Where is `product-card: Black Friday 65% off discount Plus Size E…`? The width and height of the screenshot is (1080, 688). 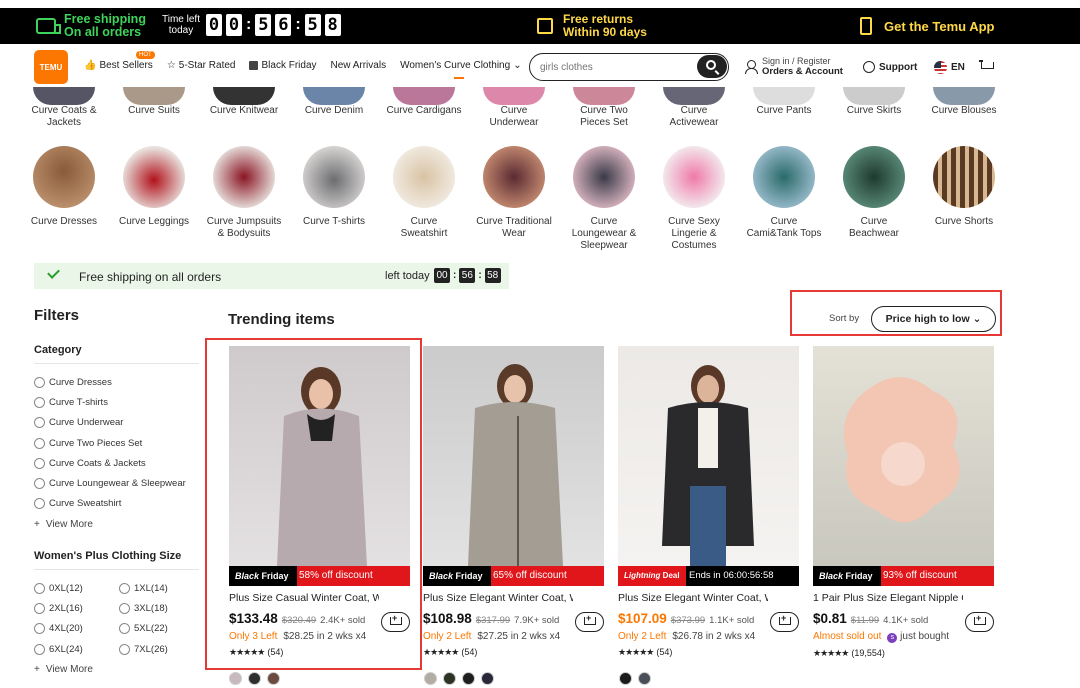 product-card: Black Friday 65% off discount Plus Size E… is located at coordinates (513, 502).